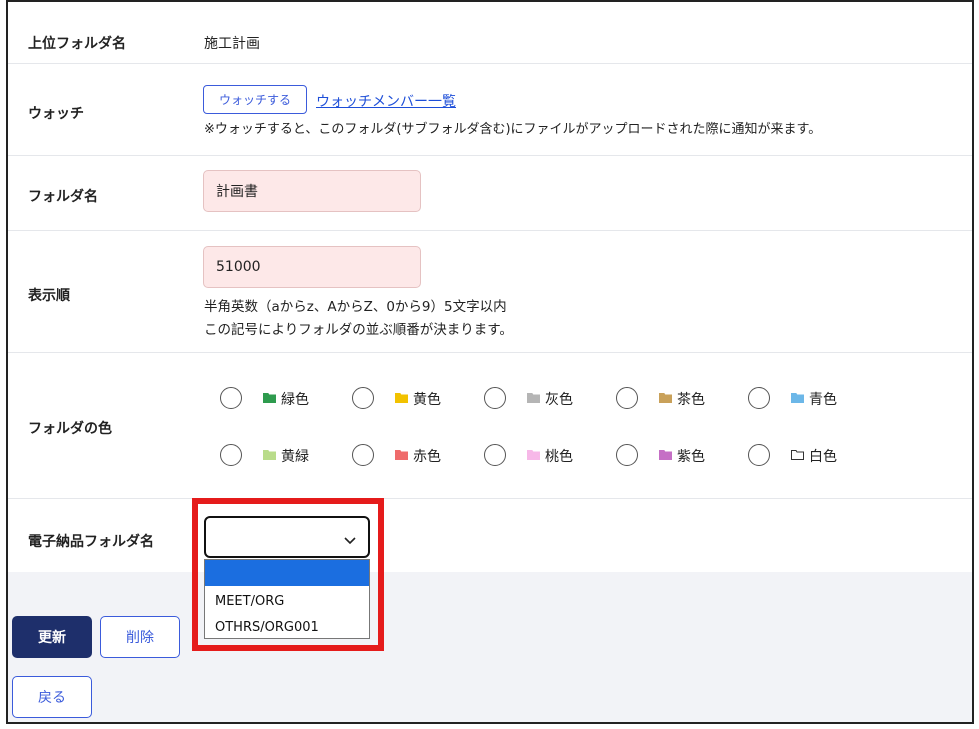  What do you see at coordinates (559, 457) in the screenshot?
I see `folder-color-label-7: 桃色` at bounding box center [559, 457].